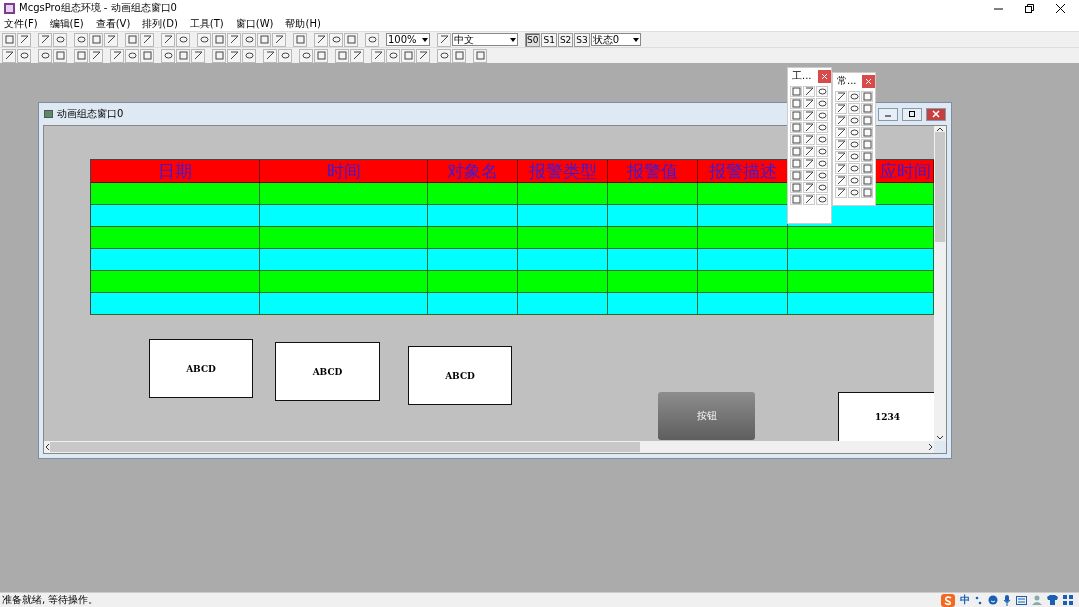 This screenshot has height=607, width=1079. Describe the element at coordinates (965, 600) in the screenshot. I see `ime-mode: 中` at that location.